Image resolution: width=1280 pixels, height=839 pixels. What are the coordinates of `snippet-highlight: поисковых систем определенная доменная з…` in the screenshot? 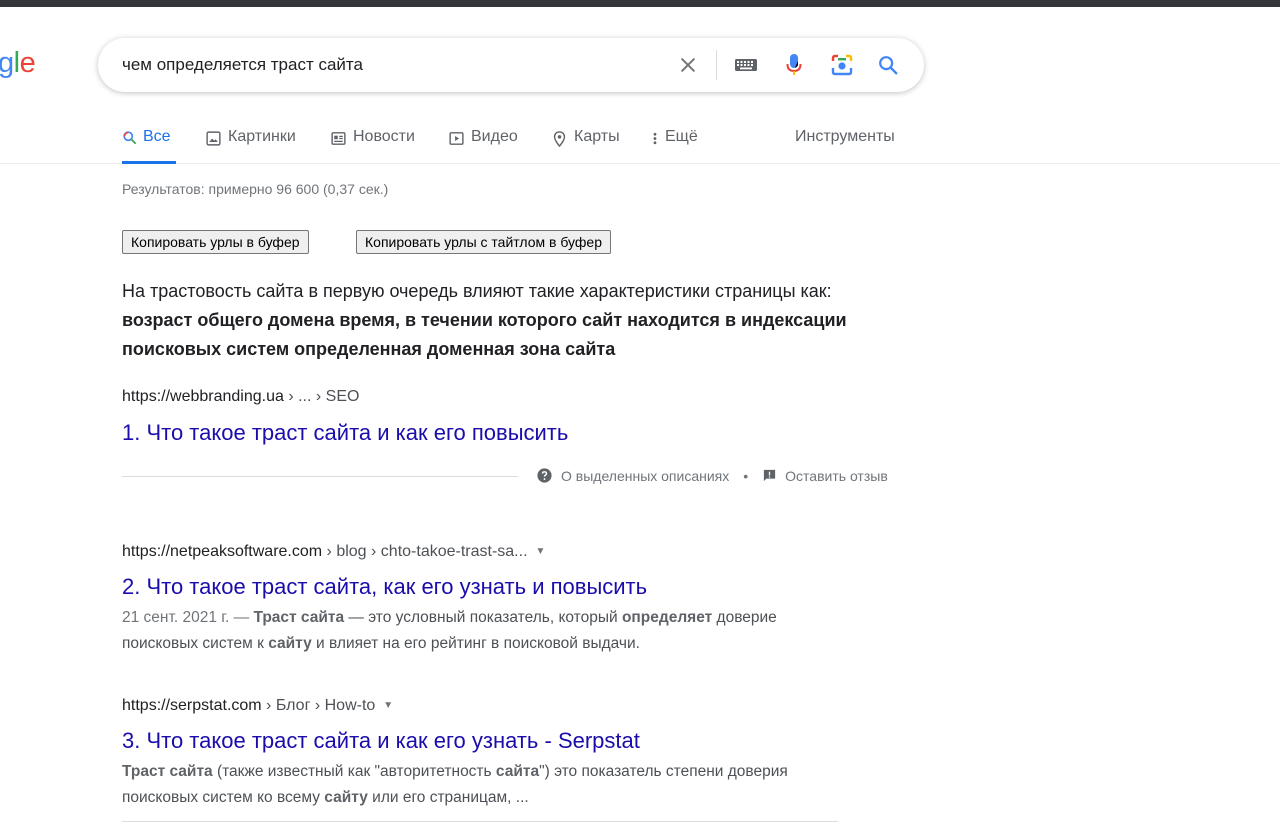 It's located at (369, 349).